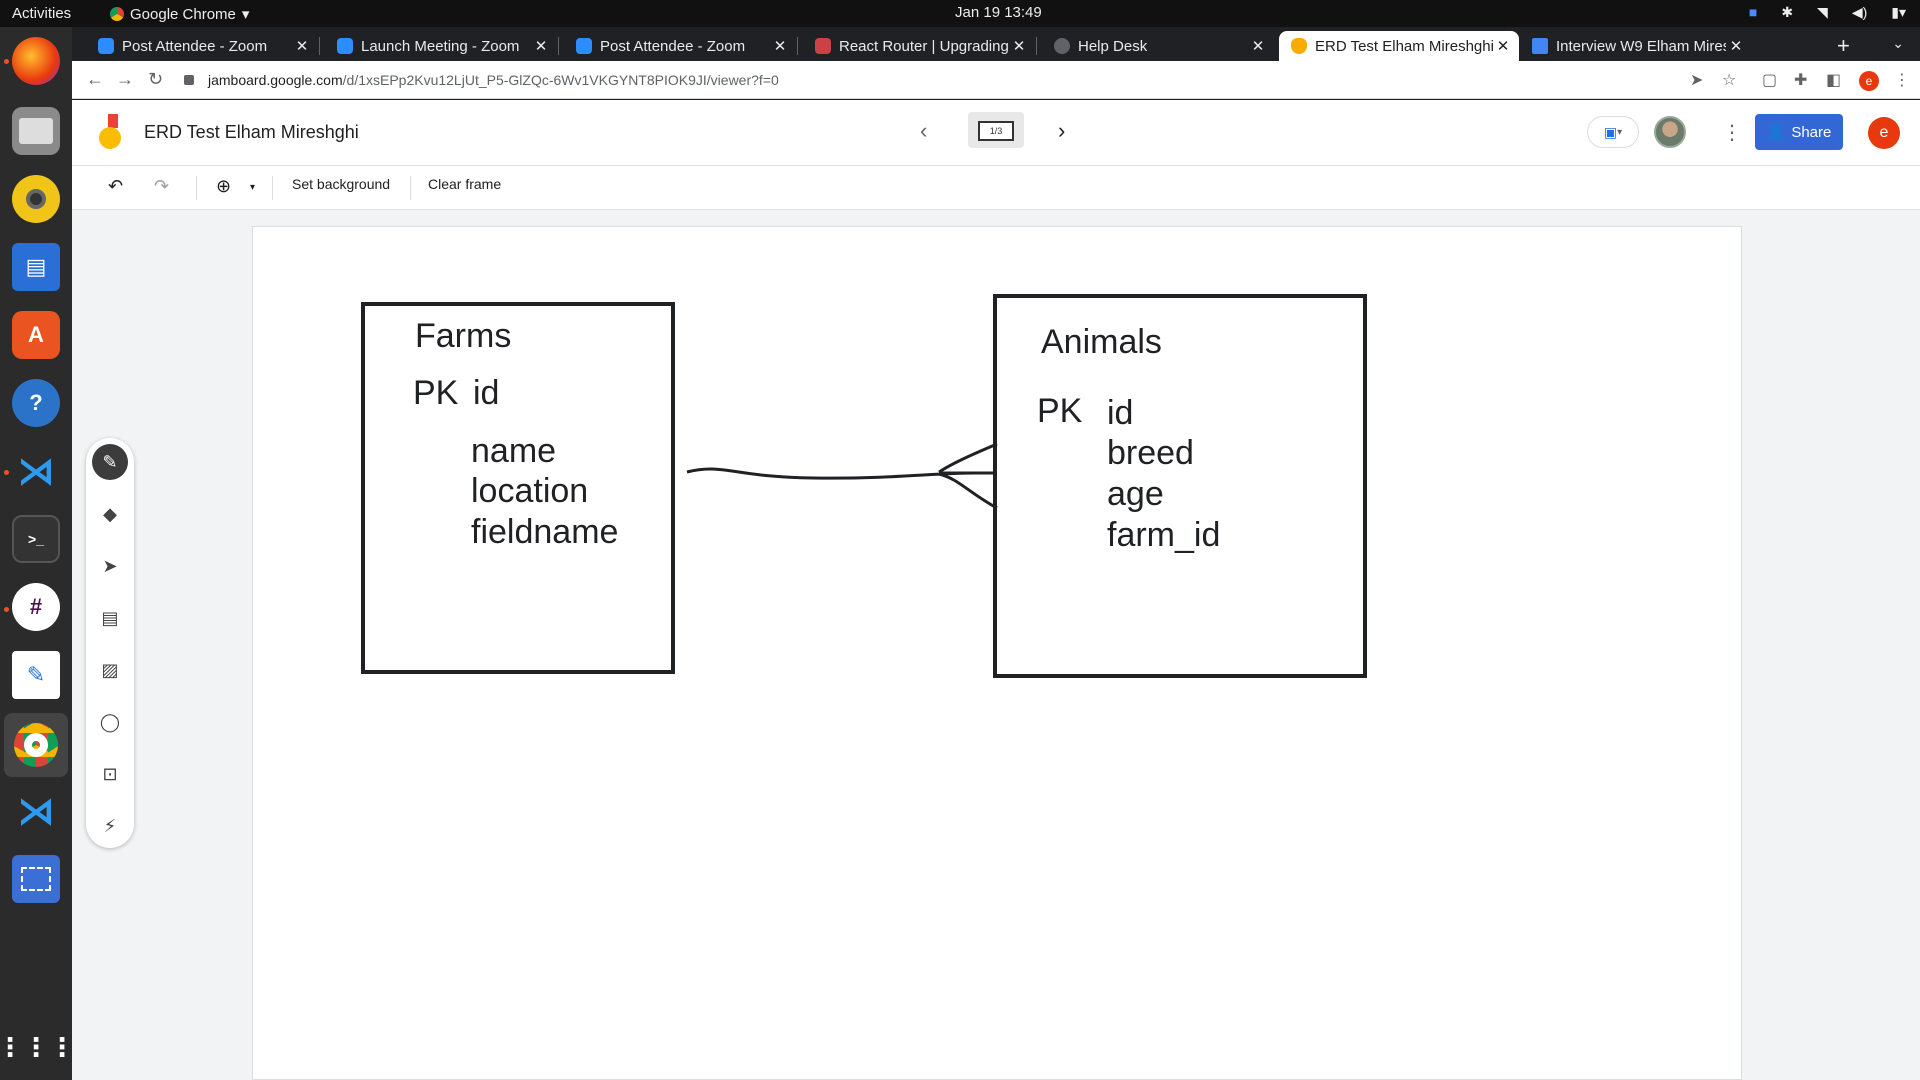 Image resolution: width=1920 pixels, height=1080 pixels. I want to click on volume-icon: ◀), so click(1859, 12).